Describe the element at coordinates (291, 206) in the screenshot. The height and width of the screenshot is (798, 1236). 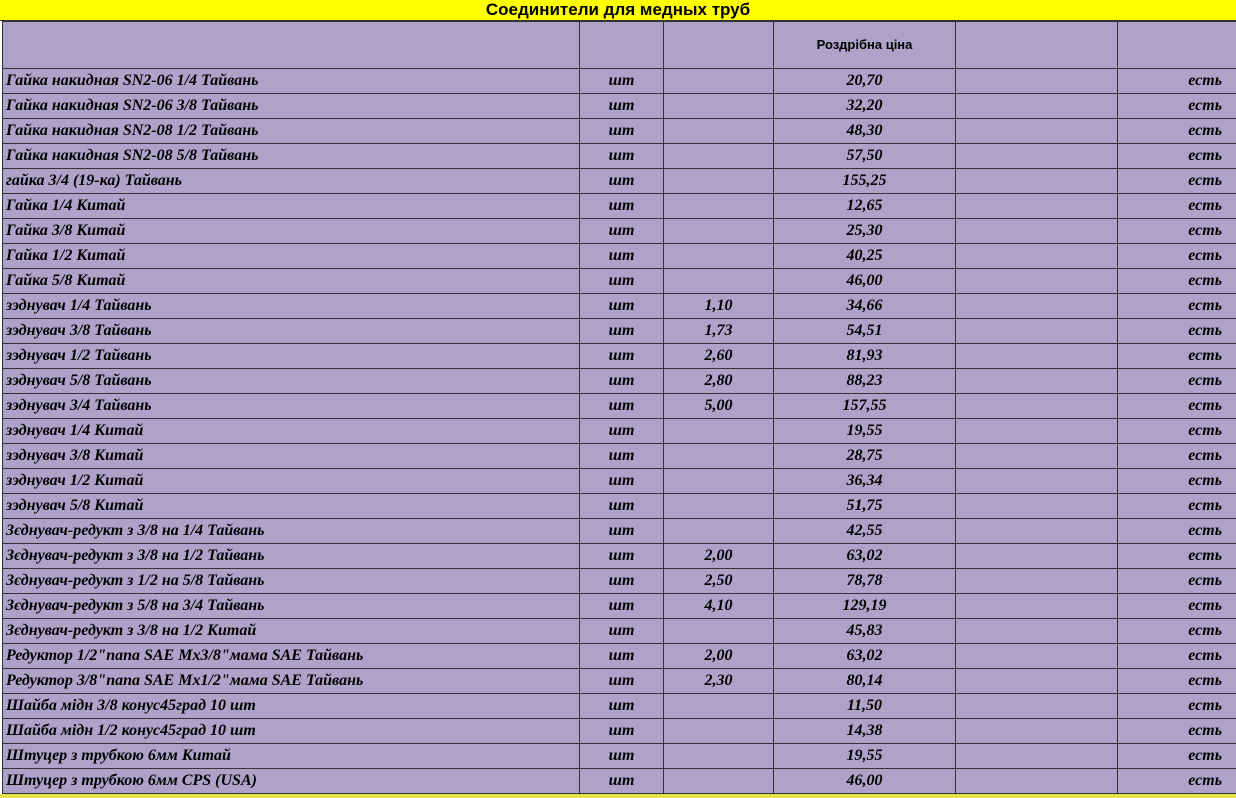
I see `cell-name: Гайка 1/4 Китай` at that location.